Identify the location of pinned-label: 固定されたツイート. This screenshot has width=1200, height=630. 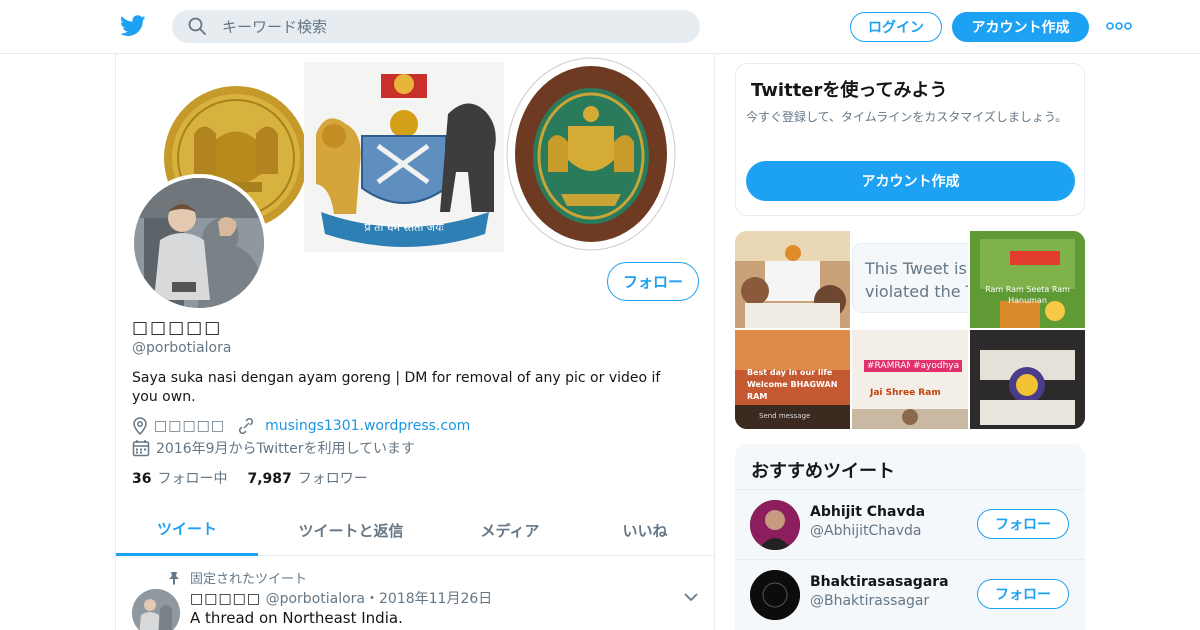
(249, 579).